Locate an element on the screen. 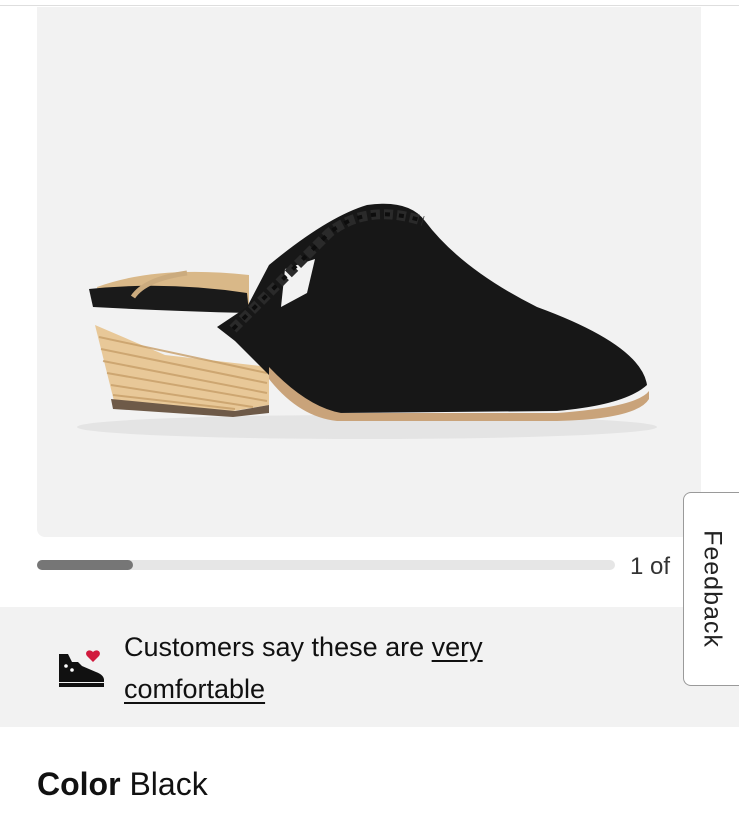 Image resolution: width=739 pixels, height=823 pixels. reviews-banner-prefix: Customers say these are is located at coordinates (278, 647).